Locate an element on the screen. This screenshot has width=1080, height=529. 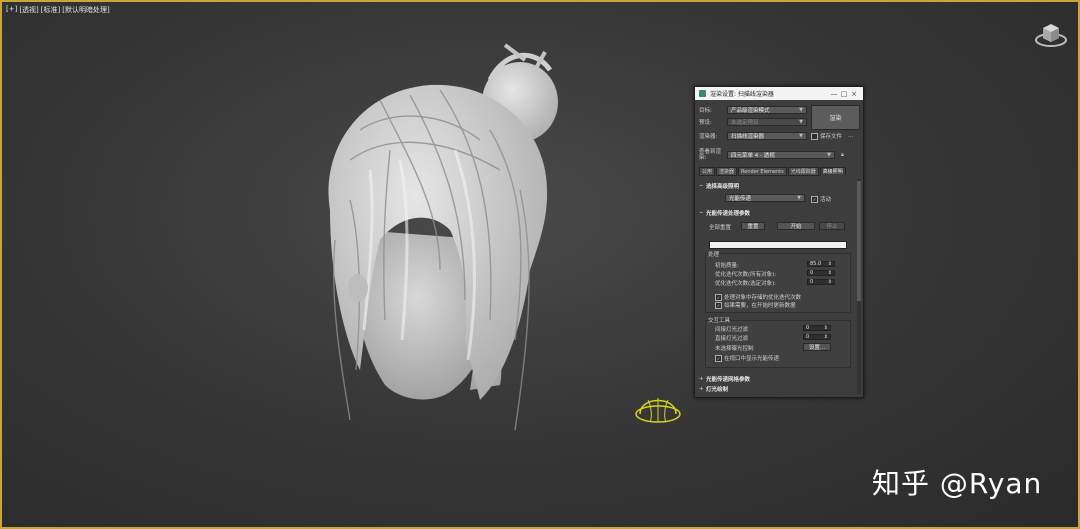
rollout-select-advanced-lighting: − 选择高级照明 is located at coordinates (777, 186).